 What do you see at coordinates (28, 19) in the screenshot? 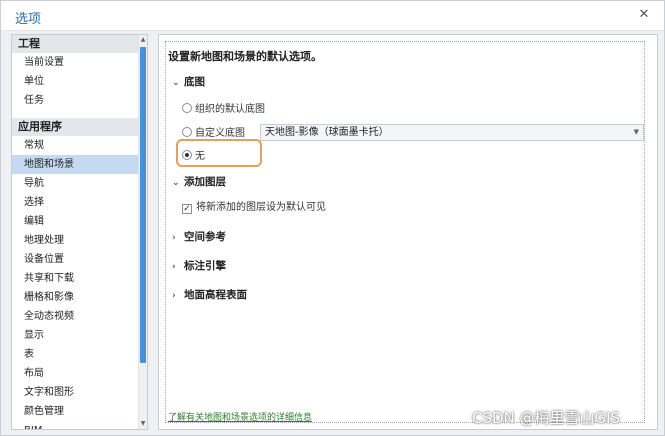
I see `window-title: 选项` at bounding box center [28, 19].